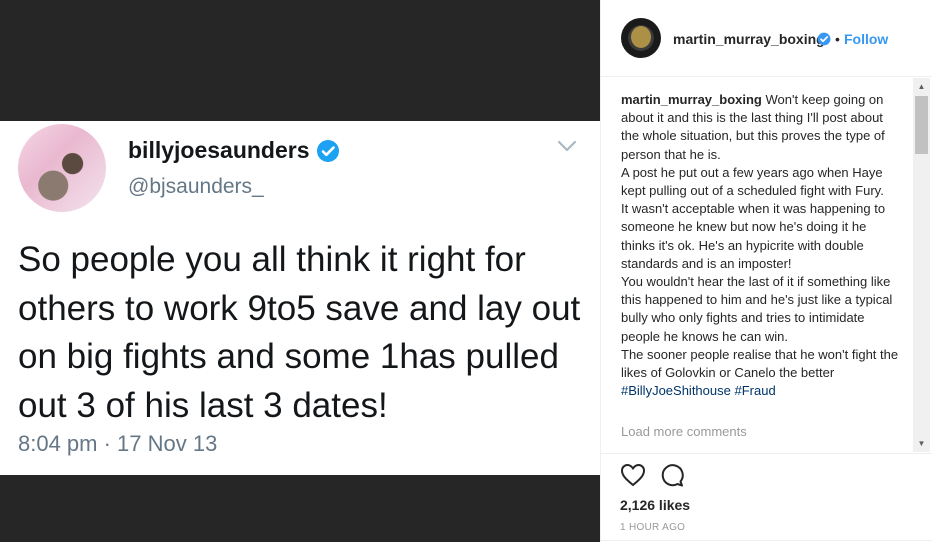  I want to click on load-more-comments-link: Load more comments, so click(684, 431).